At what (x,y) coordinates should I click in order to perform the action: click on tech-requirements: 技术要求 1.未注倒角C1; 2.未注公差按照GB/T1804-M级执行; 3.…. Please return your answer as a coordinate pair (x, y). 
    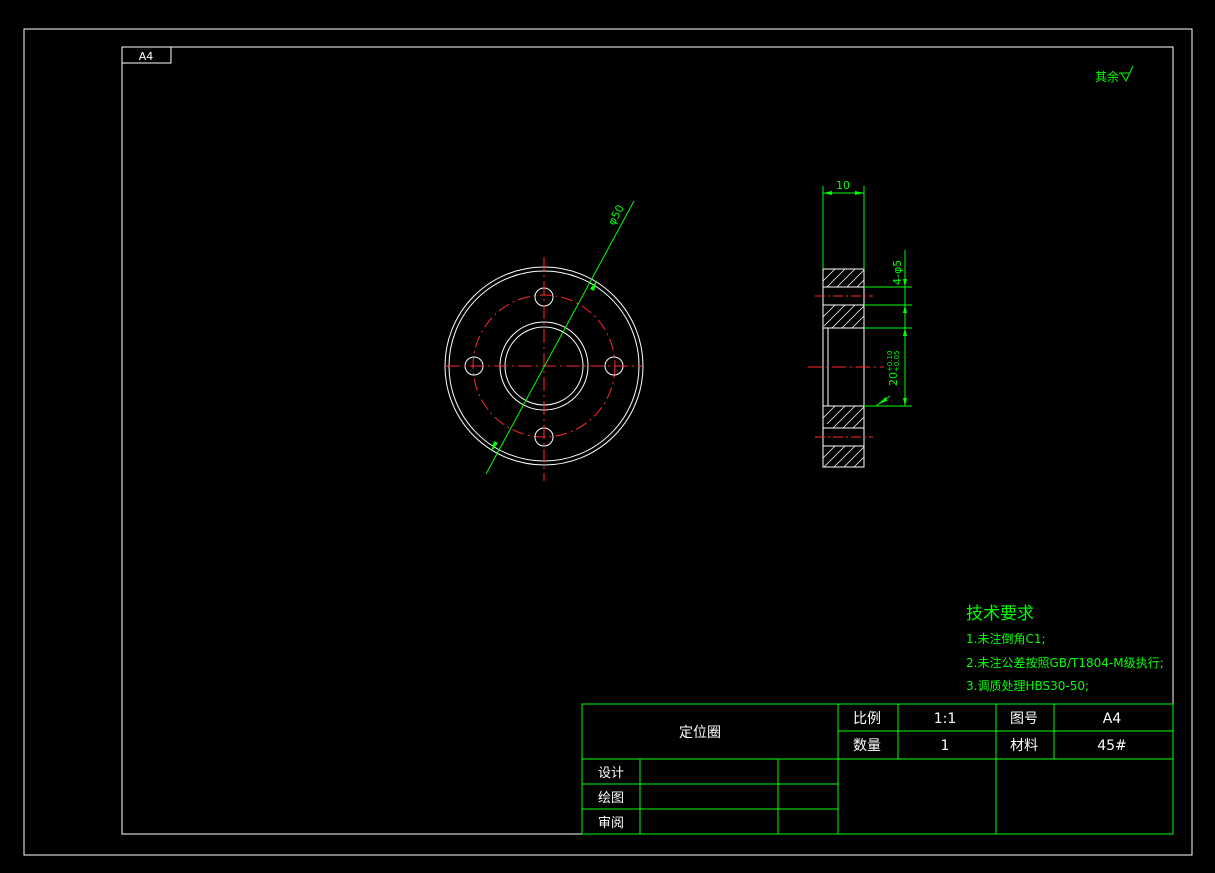
    Looking at the image, I should click on (1065, 648).